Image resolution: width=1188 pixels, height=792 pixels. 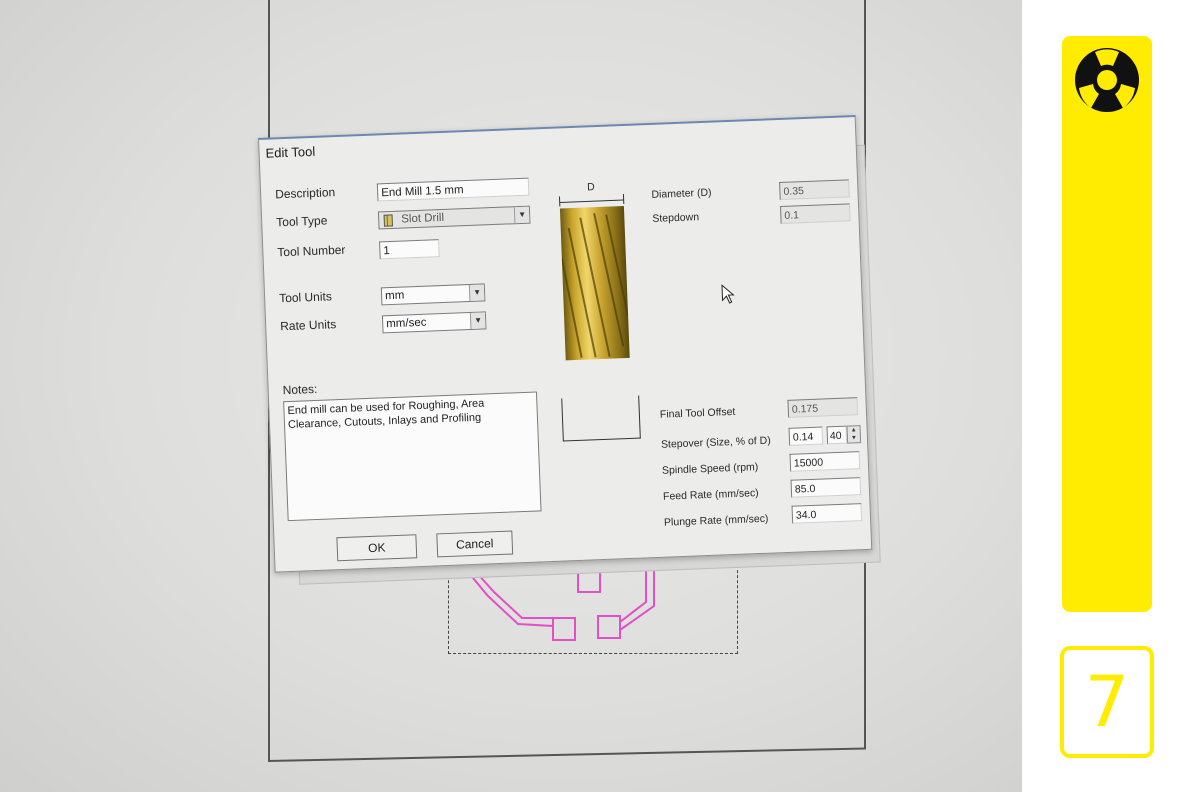 I want to click on description-label: Description, so click(x=305, y=193).